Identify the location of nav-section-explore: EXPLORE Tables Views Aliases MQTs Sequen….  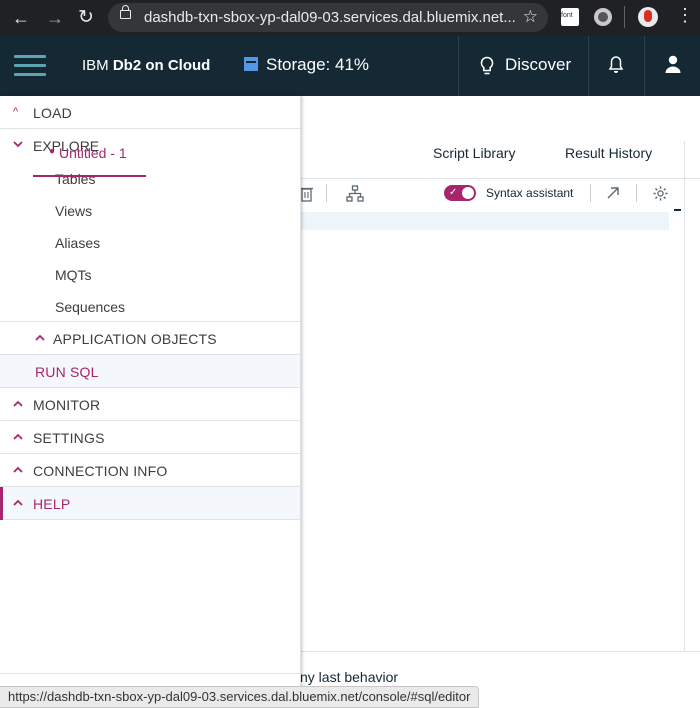
(150, 225).